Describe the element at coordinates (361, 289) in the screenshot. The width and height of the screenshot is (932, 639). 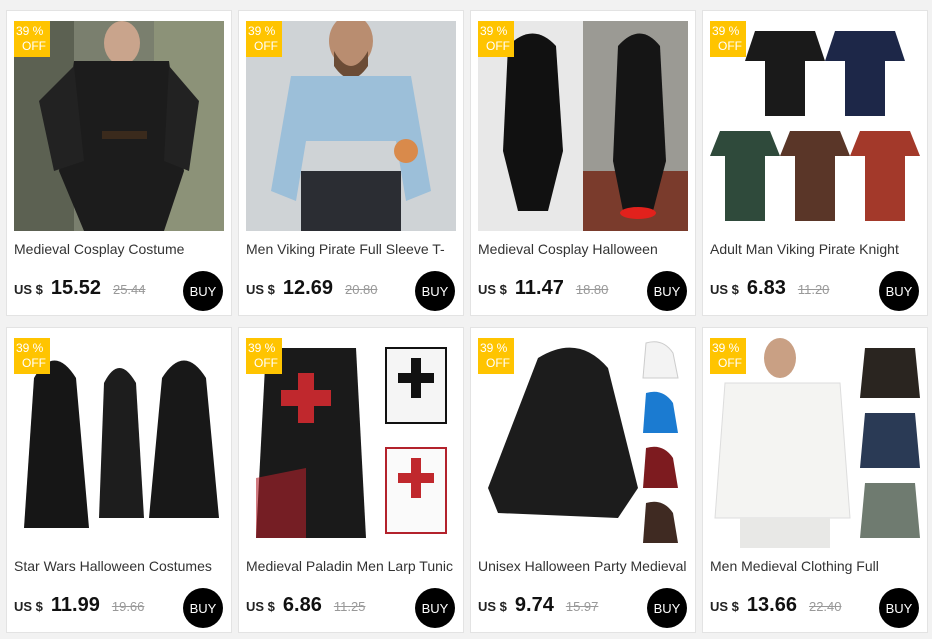
I see `original-price: 20.80` at that location.